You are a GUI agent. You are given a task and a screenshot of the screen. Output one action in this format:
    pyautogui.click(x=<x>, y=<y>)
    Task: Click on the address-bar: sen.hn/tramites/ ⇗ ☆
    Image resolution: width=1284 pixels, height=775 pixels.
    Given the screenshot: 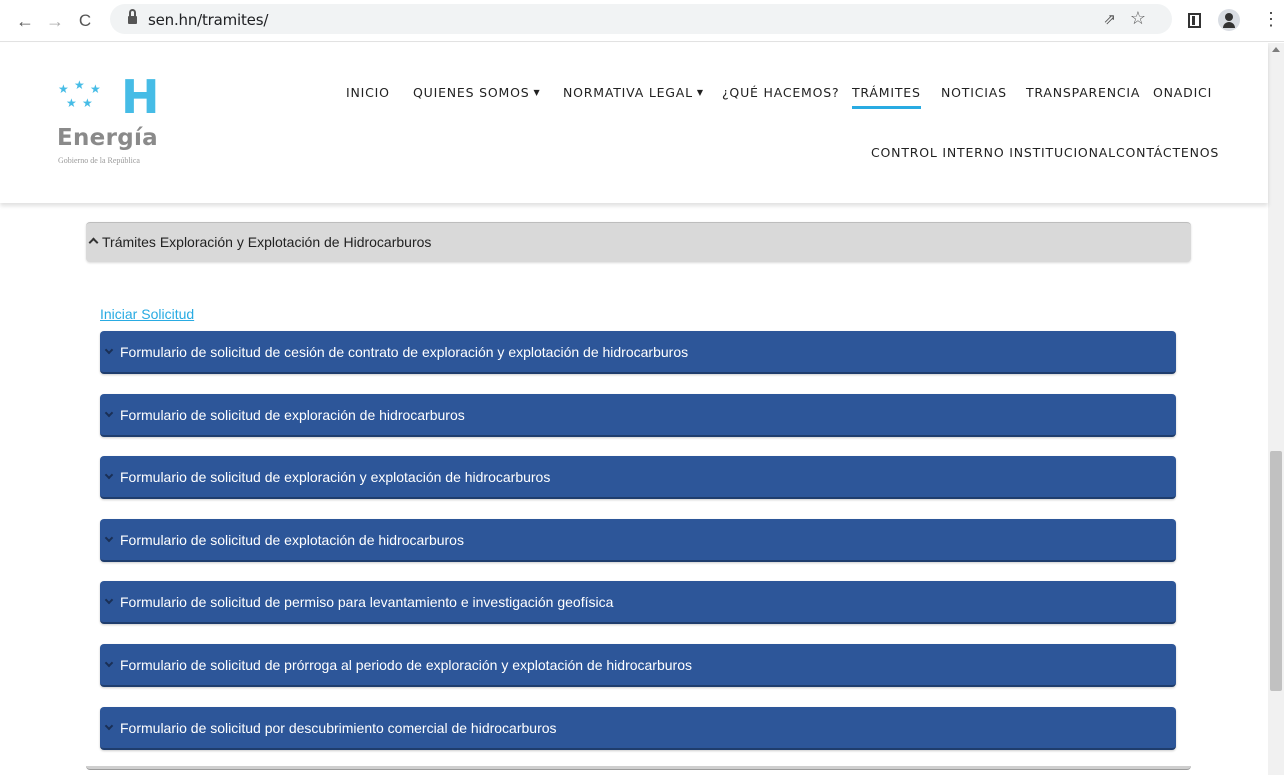 What is the action you would take?
    pyautogui.click(x=641, y=19)
    